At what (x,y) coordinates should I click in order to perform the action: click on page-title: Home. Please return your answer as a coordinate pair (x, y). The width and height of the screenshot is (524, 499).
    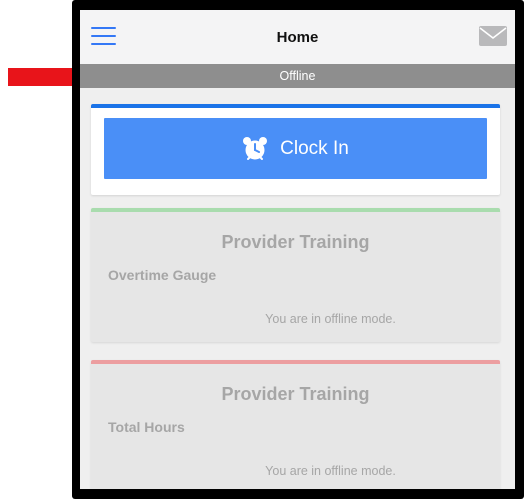
    Looking at the image, I should click on (297, 37).